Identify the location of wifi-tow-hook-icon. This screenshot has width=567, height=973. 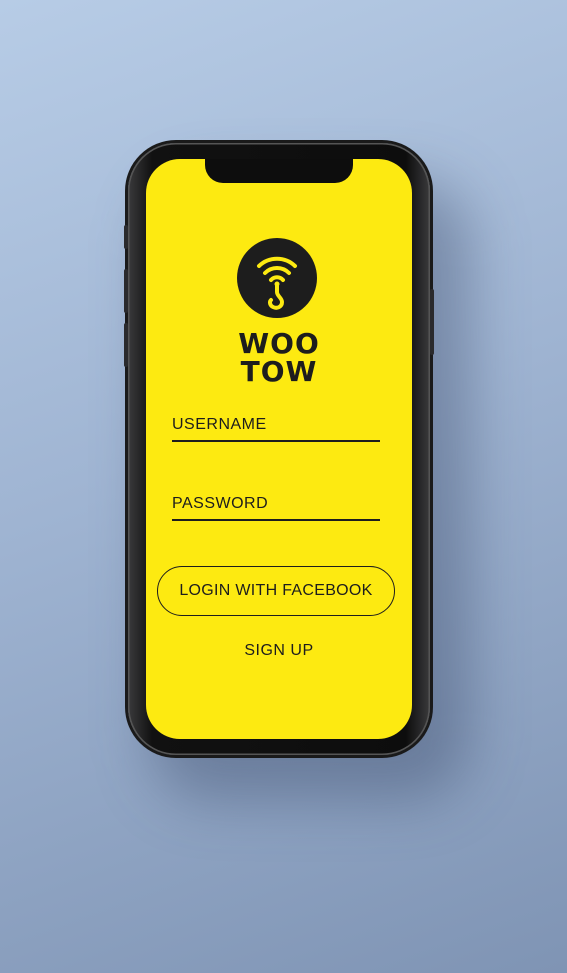
(277, 278).